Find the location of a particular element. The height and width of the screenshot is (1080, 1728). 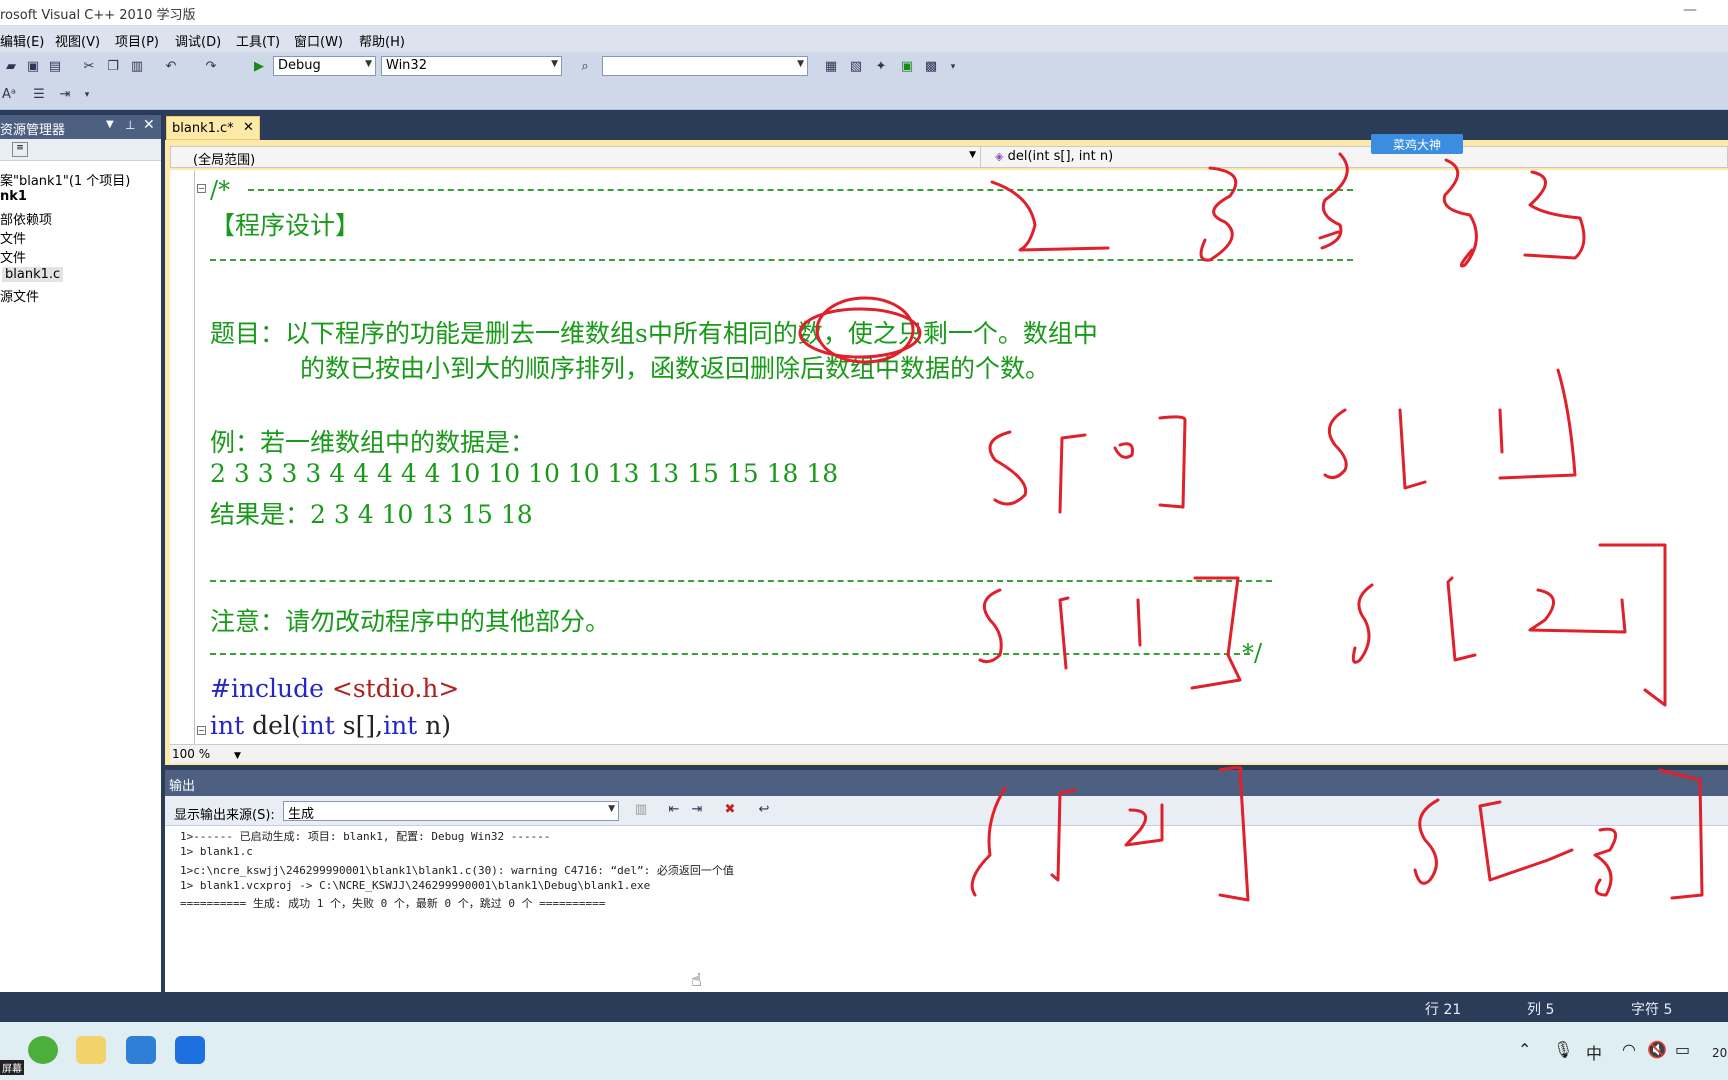

paste-icon: ▥ is located at coordinates (137, 67).